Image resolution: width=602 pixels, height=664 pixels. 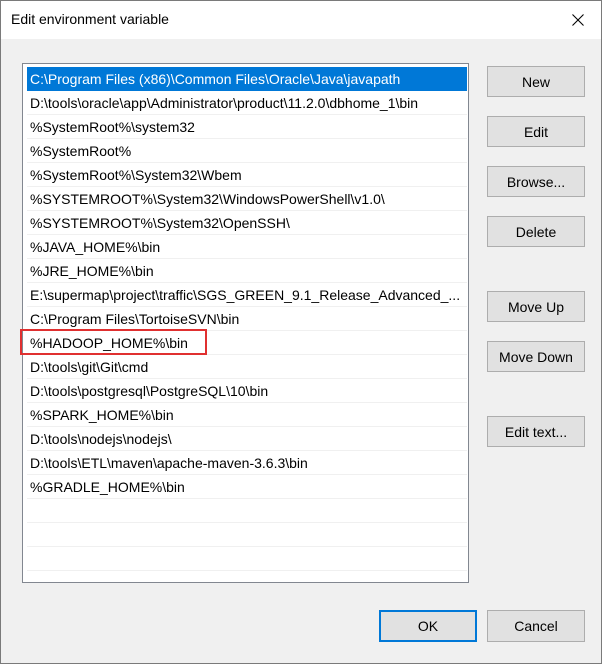 I want to click on path-list-item: %JRE_HOME%\bin, so click(x=247, y=271).